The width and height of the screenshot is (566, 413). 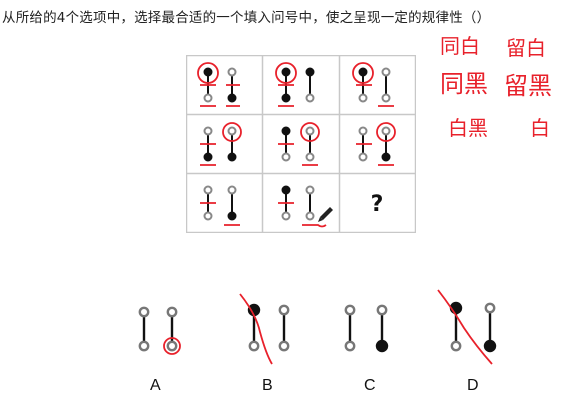 I want to click on option-c-label: C, so click(x=370, y=386).